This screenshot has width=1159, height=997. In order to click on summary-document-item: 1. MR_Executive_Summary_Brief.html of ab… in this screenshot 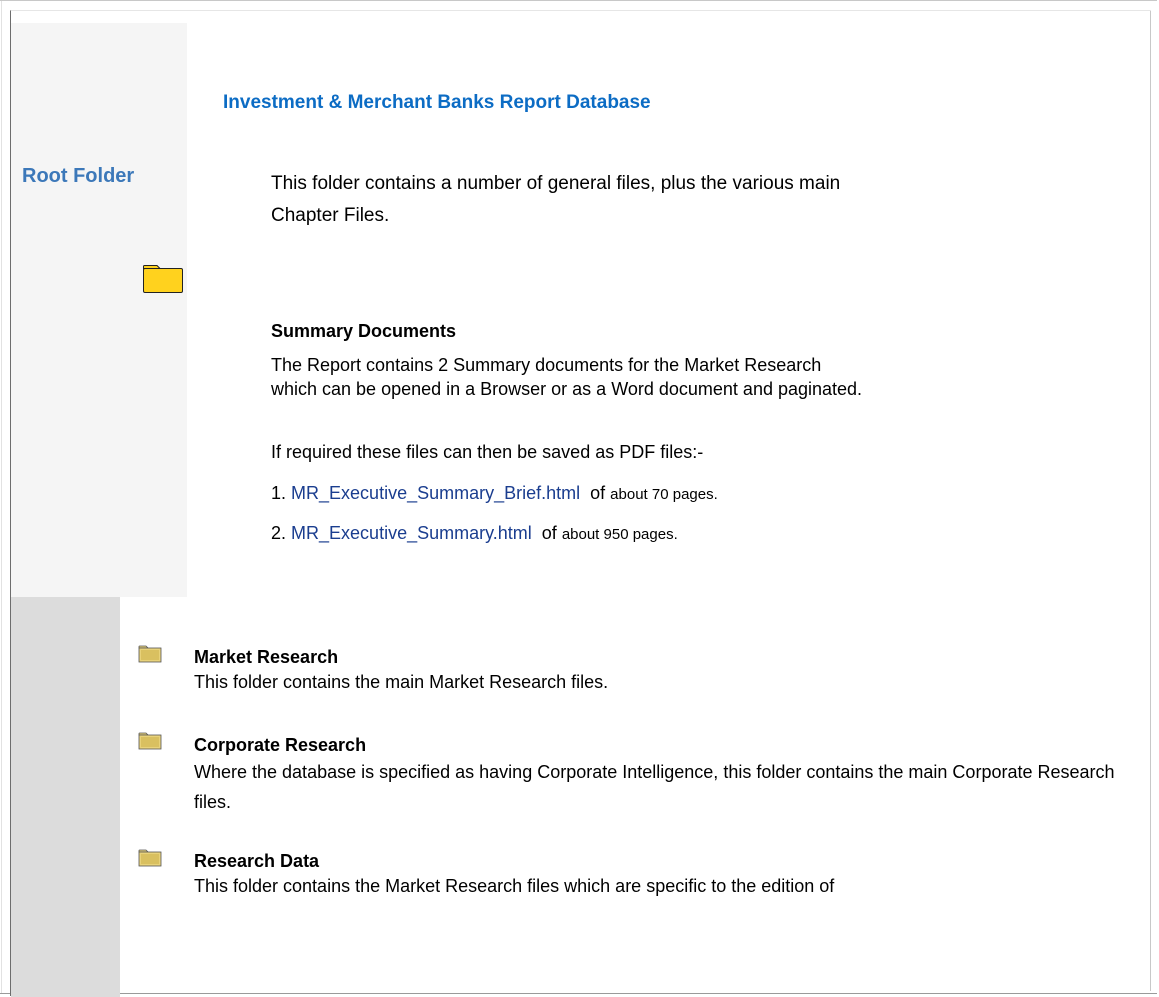, I will do `click(494, 493)`.